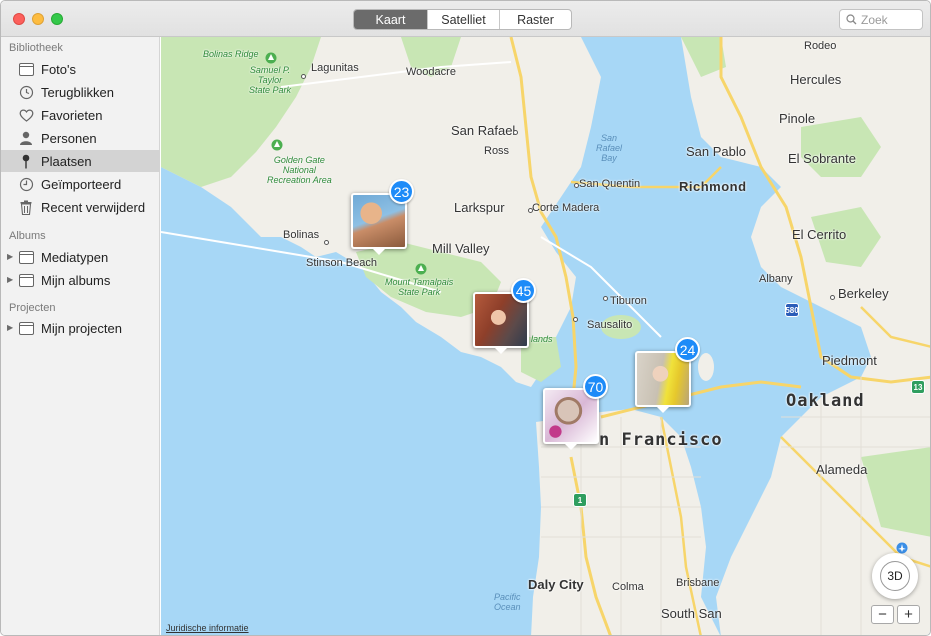 This screenshot has height=636, width=931. I want to click on place-label-san-francisco: n Francisco, so click(661, 440).